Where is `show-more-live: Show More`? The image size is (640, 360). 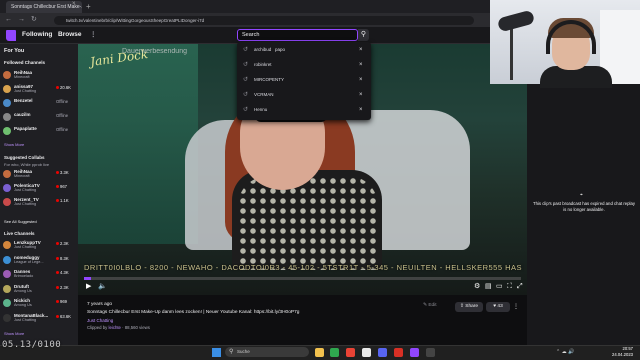 show-more-live: Show More is located at coordinates (14, 333).